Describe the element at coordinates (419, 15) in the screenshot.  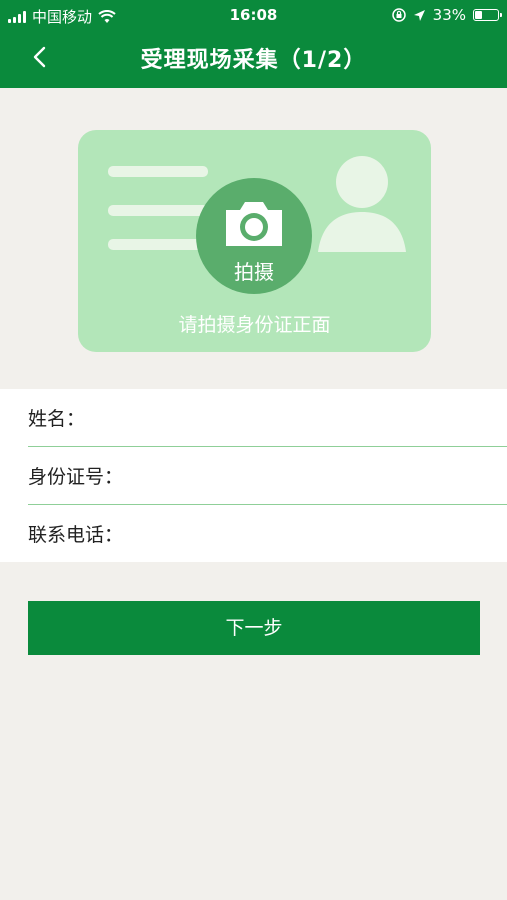
I see `location-arrow-icon` at that location.